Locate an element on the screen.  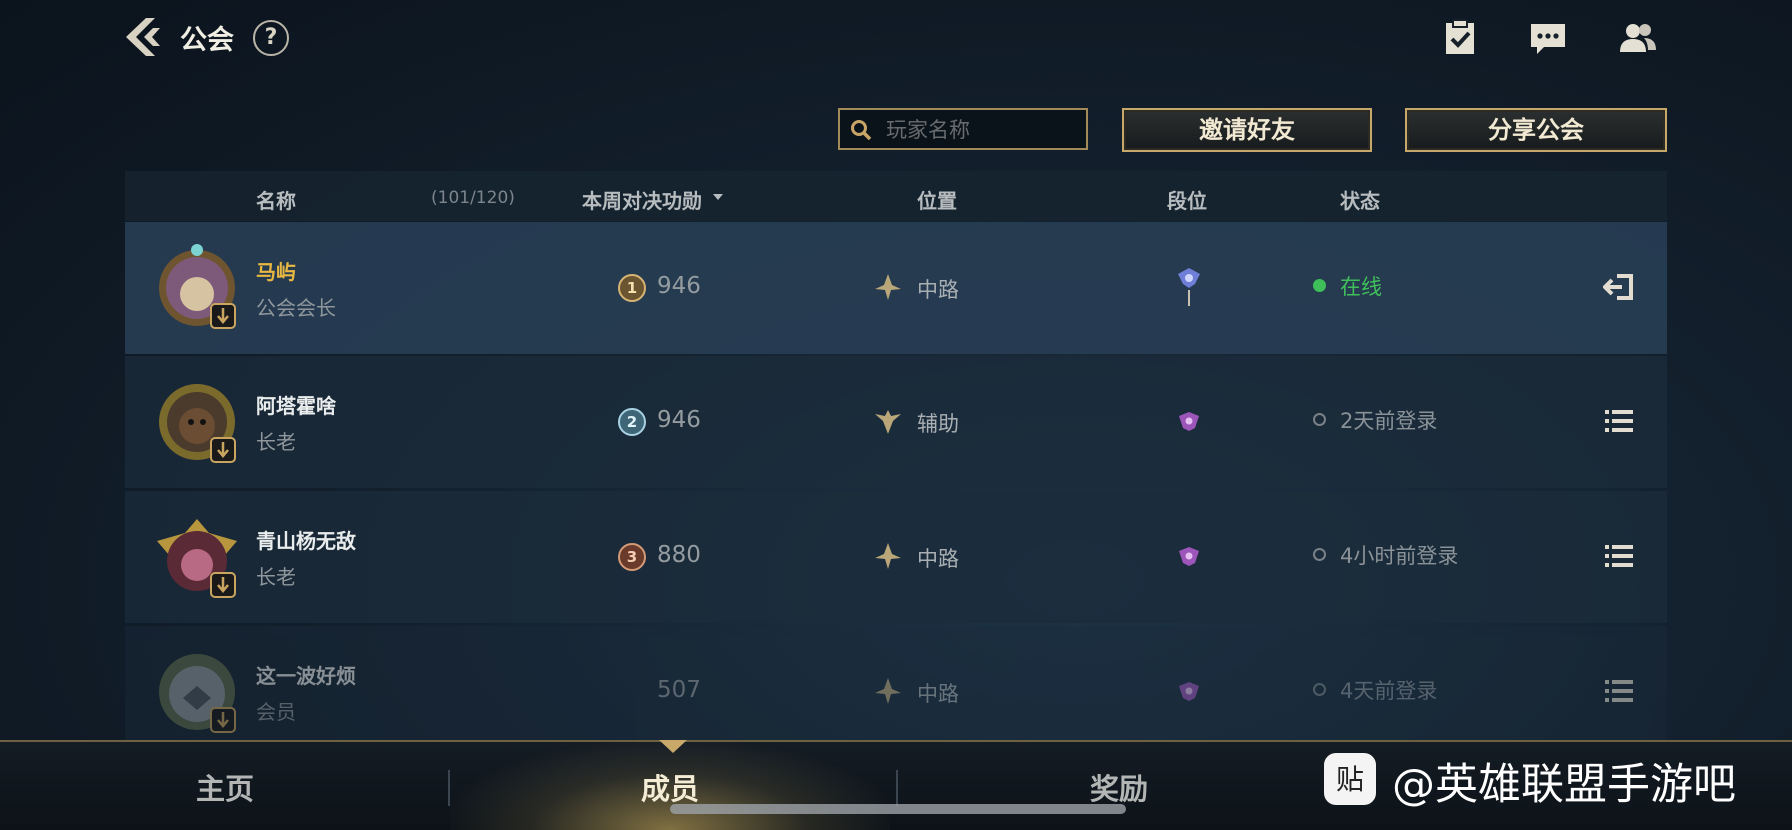
member-row: 这一波好烦 会员 507 中路 4天前登录 is located at coordinates (896, 683).